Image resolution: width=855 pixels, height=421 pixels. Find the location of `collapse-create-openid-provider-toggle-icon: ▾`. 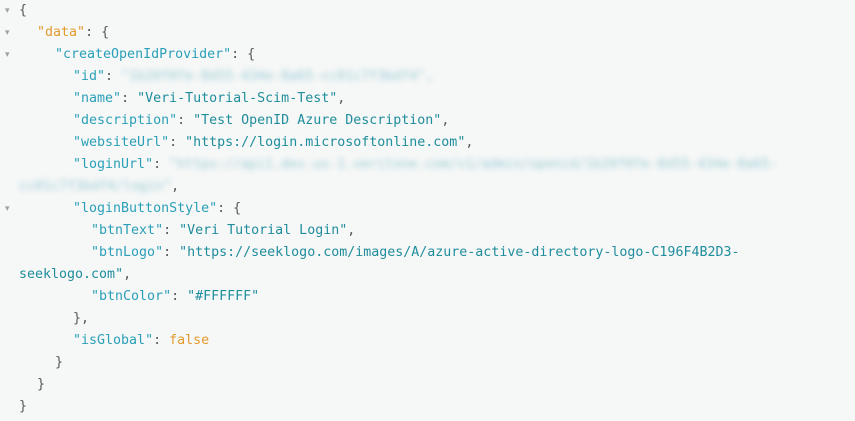

collapse-create-openid-provider-toggle-icon: ▾ is located at coordinates (10, 55).